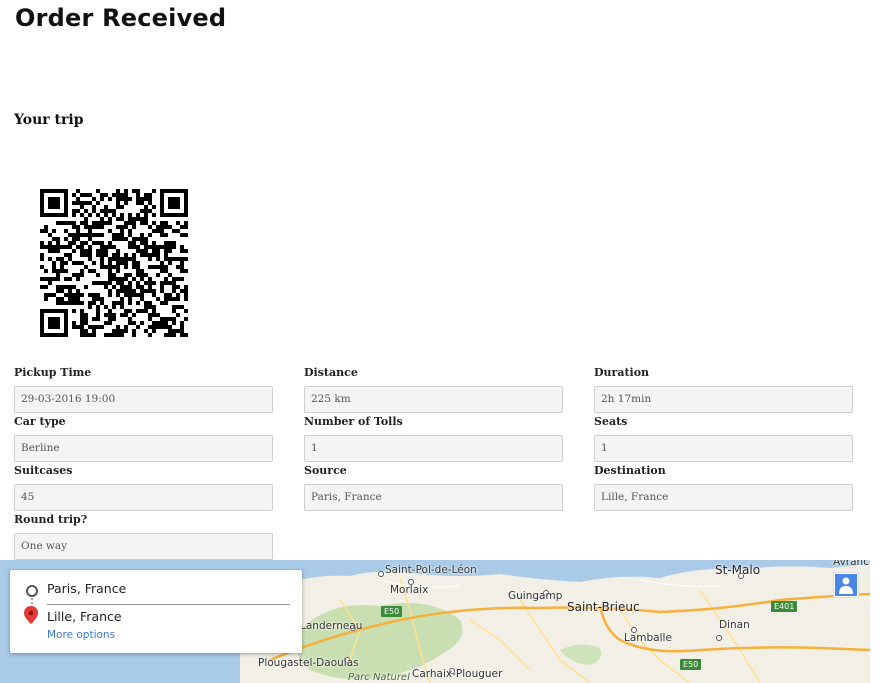 The width and height of the screenshot is (885, 683). Describe the element at coordinates (168, 604) in the screenshot. I see `directions-divider` at that location.